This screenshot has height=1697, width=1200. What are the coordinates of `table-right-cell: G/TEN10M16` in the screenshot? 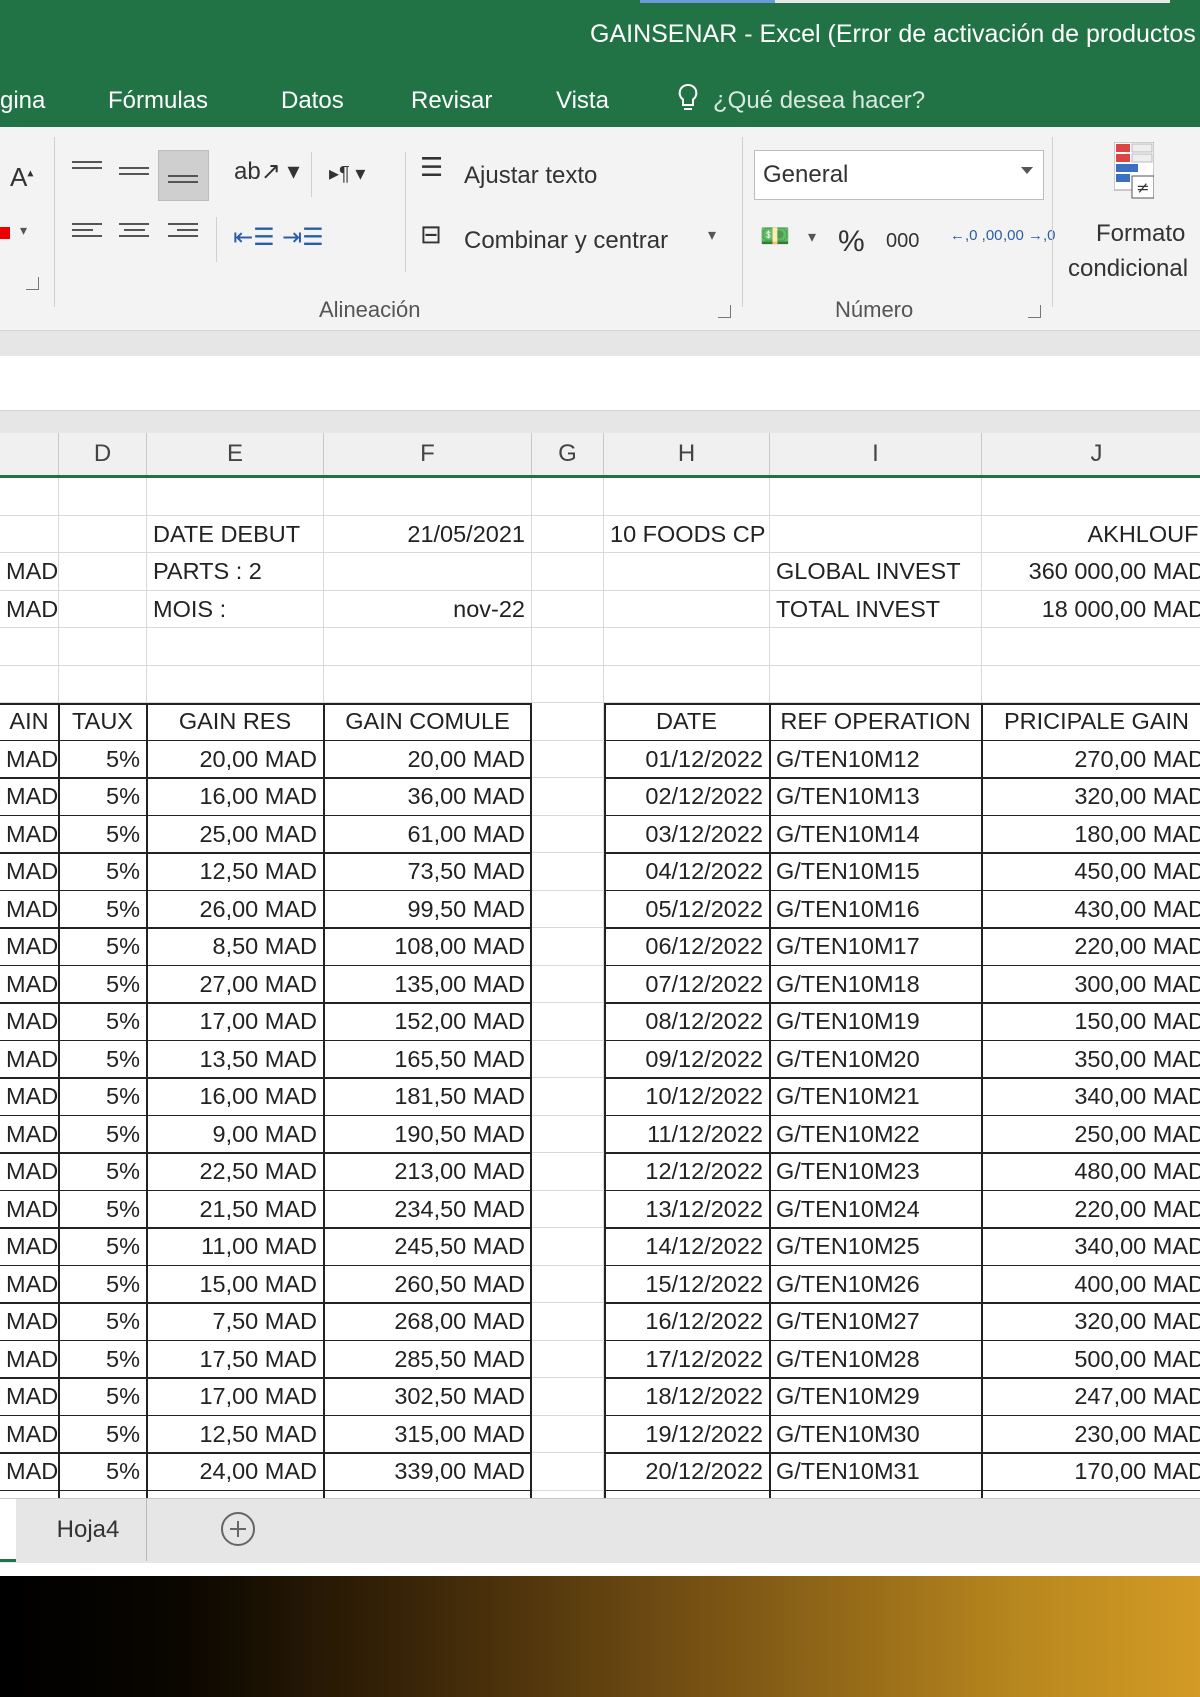 It's located at (876, 909).